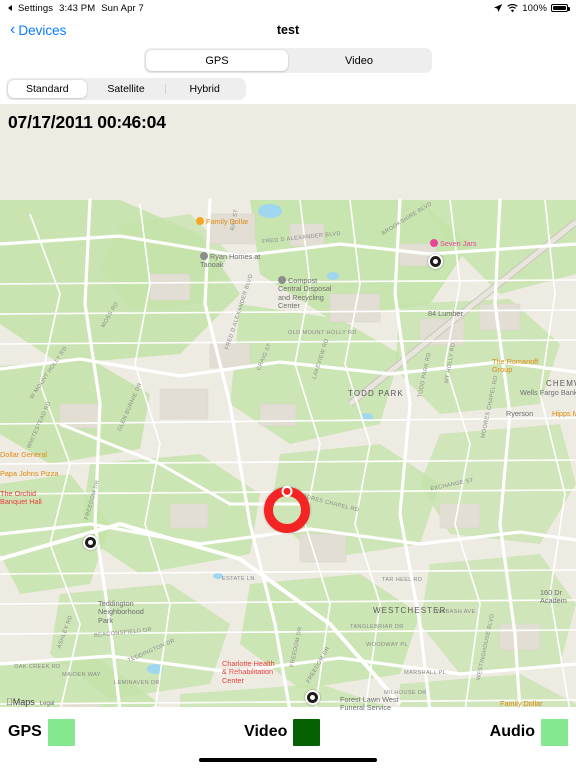 The image size is (576, 768). I want to click on map-street-label: LEMINAVEN DR, so click(137, 683).